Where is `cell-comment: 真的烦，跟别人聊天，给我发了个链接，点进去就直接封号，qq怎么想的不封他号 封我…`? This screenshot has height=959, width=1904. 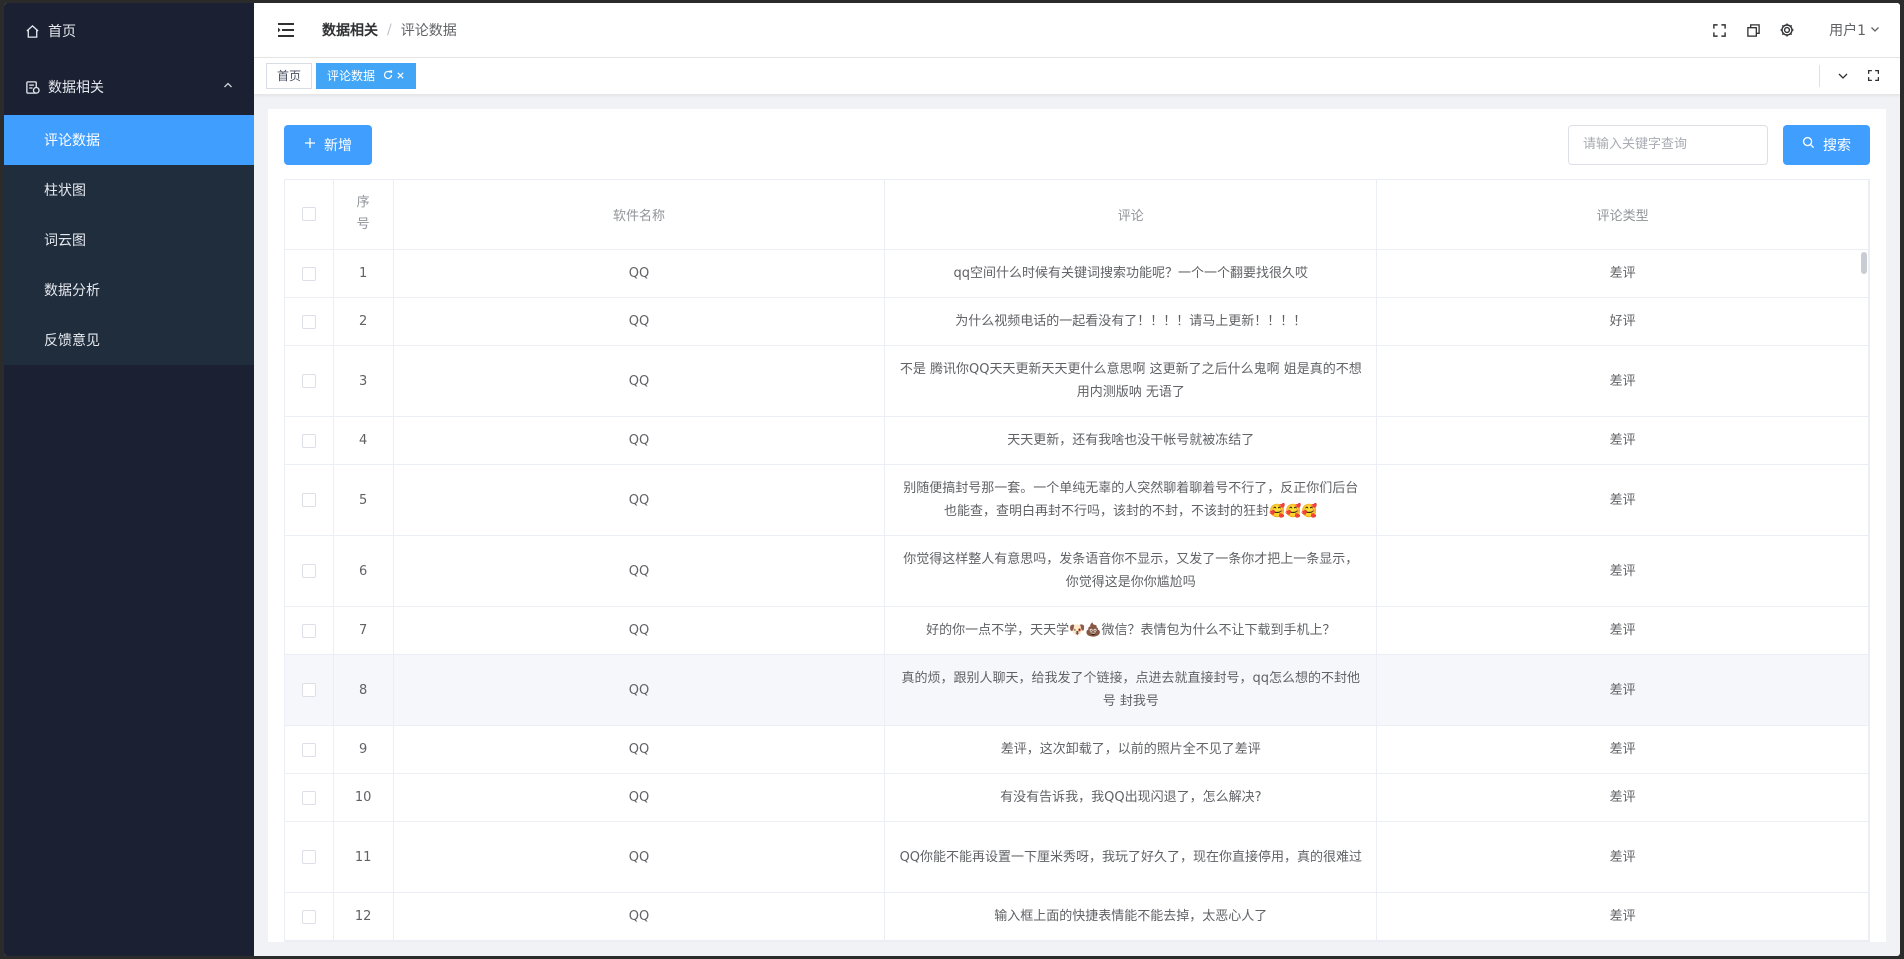 cell-comment: 真的烦，跟别人聊天，给我发了个链接，点进去就直接封号，qq怎么想的不封他号 封我… is located at coordinates (1131, 690).